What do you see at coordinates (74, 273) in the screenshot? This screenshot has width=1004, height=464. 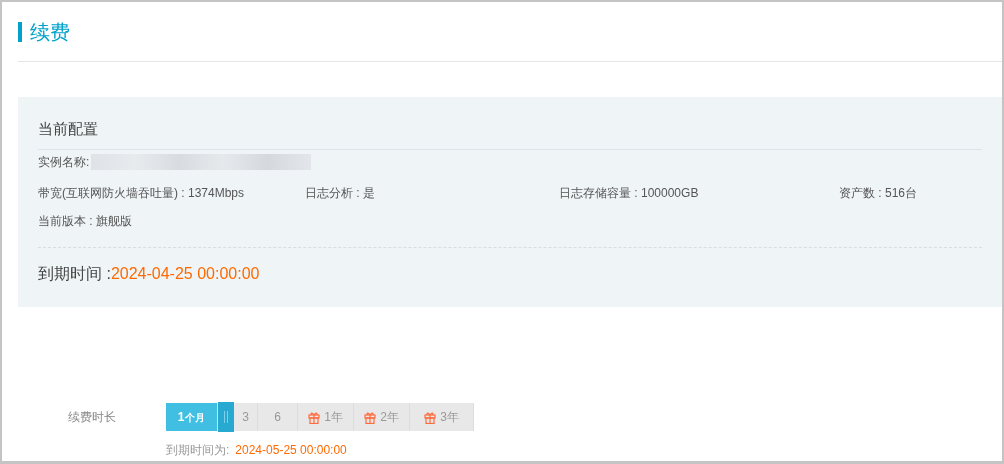 I see `expiry-label: 到期时间 :` at bounding box center [74, 273].